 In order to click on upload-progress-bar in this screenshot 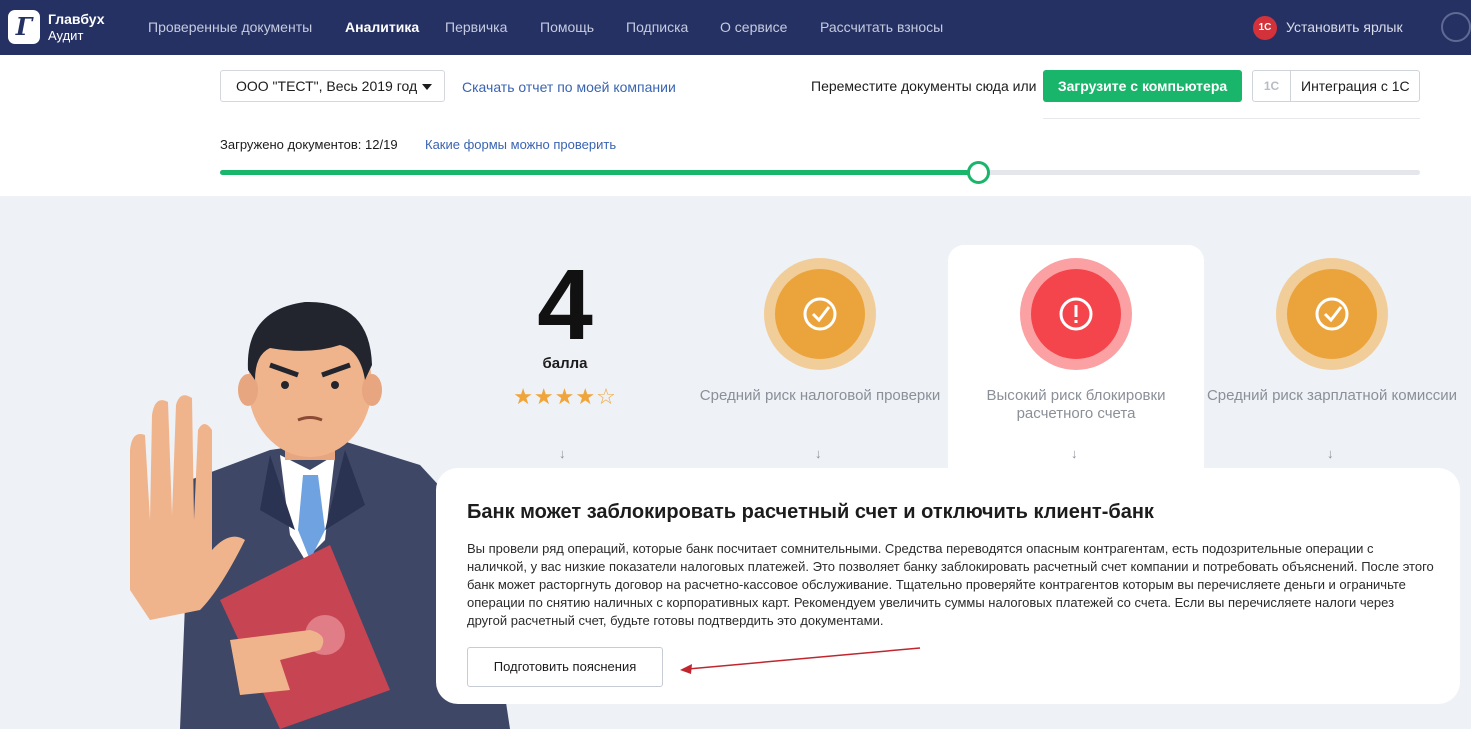, I will do `click(820, 172)`.